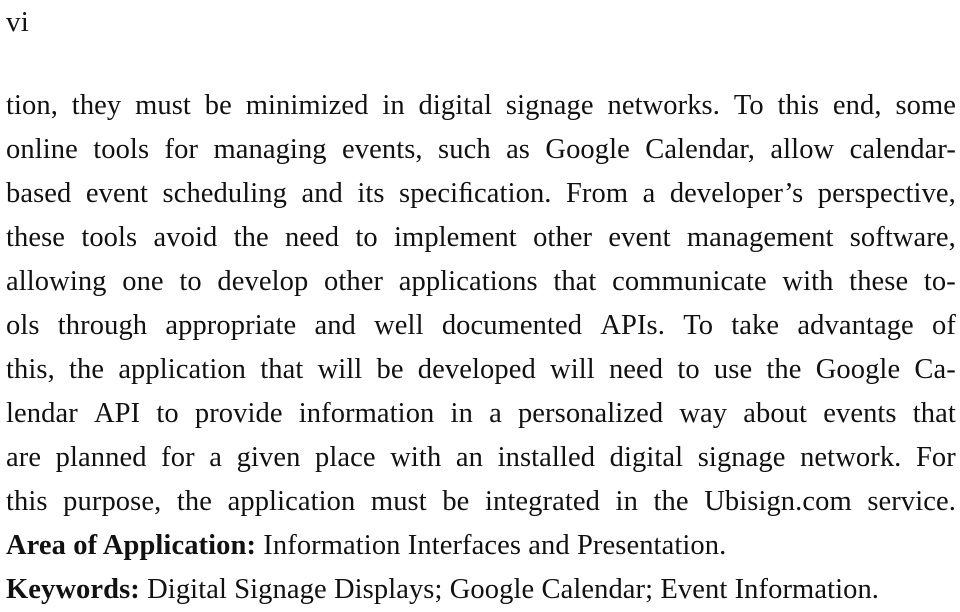 The width and height of the screenshot is (960, 612). I want to click on word: an, so click(469, 457).